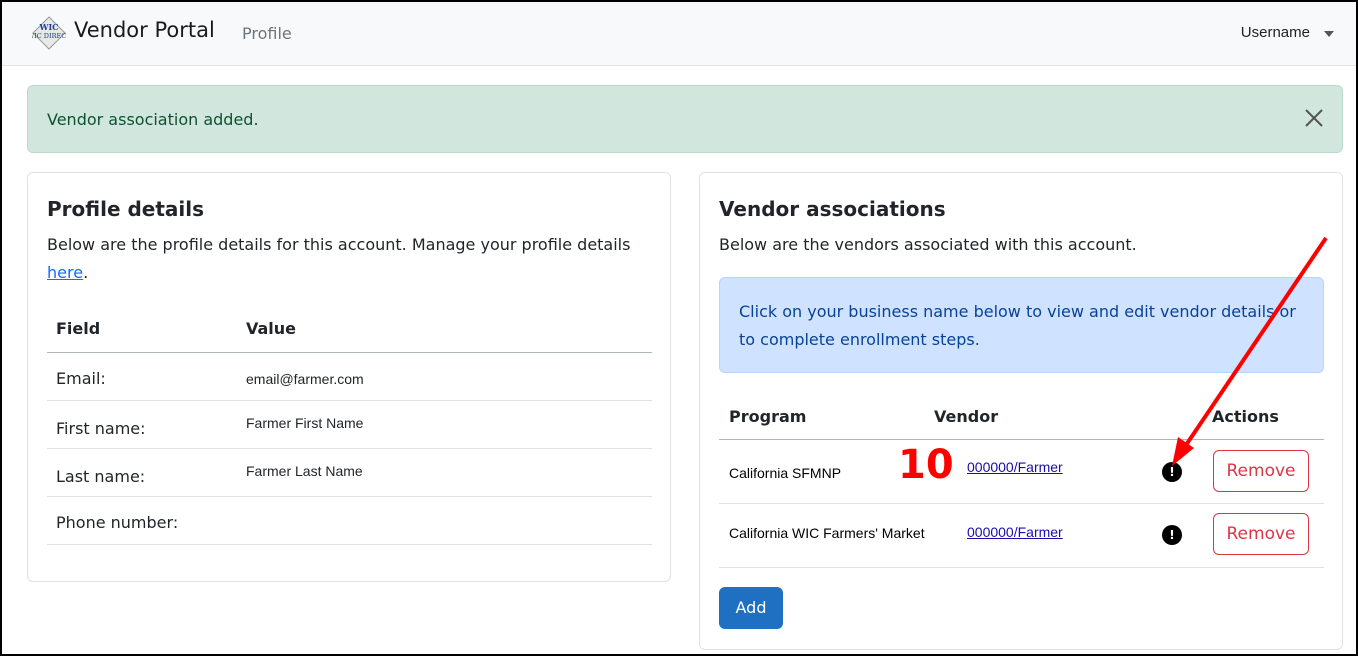  Describe the element at coordinates (966, 416) in the screenshot. I see `vendor-header: Vendor` at that location.